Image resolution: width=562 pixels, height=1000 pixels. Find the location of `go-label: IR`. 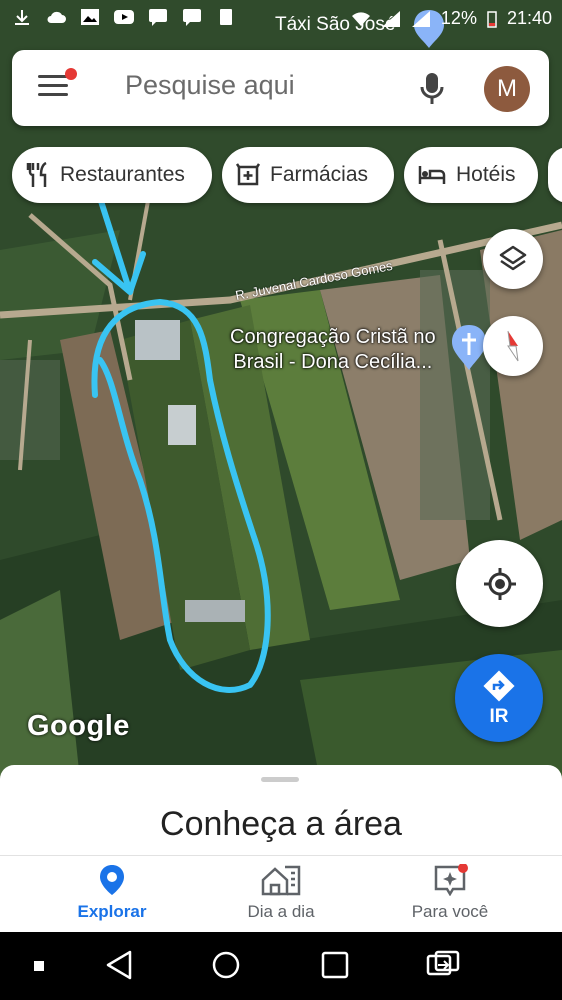

go-label: IR is located at coordinates (499, 716).